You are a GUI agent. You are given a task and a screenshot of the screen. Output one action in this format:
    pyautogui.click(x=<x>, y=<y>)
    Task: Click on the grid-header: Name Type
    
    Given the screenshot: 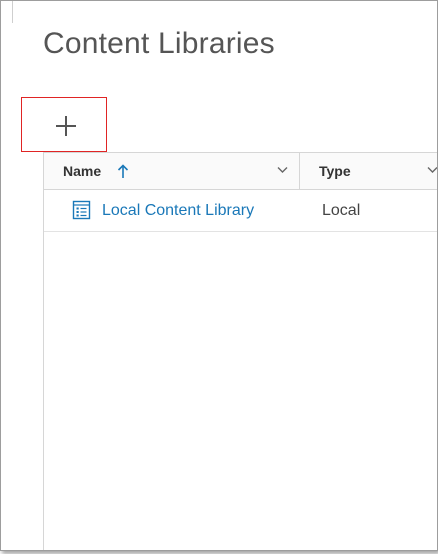 What is the action you would take?
    pyautogui.click(x=241, y=171)
    